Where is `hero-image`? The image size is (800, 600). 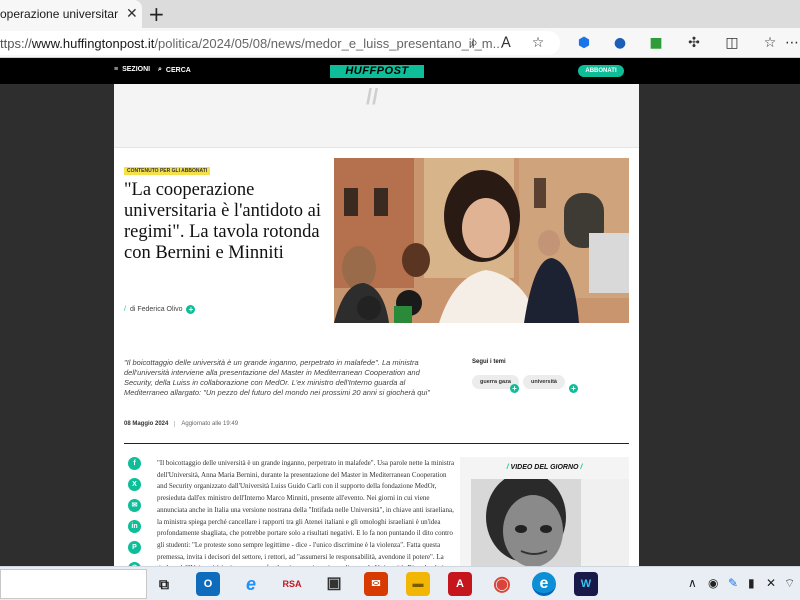 hero-image is located at coordinates (481, 240).